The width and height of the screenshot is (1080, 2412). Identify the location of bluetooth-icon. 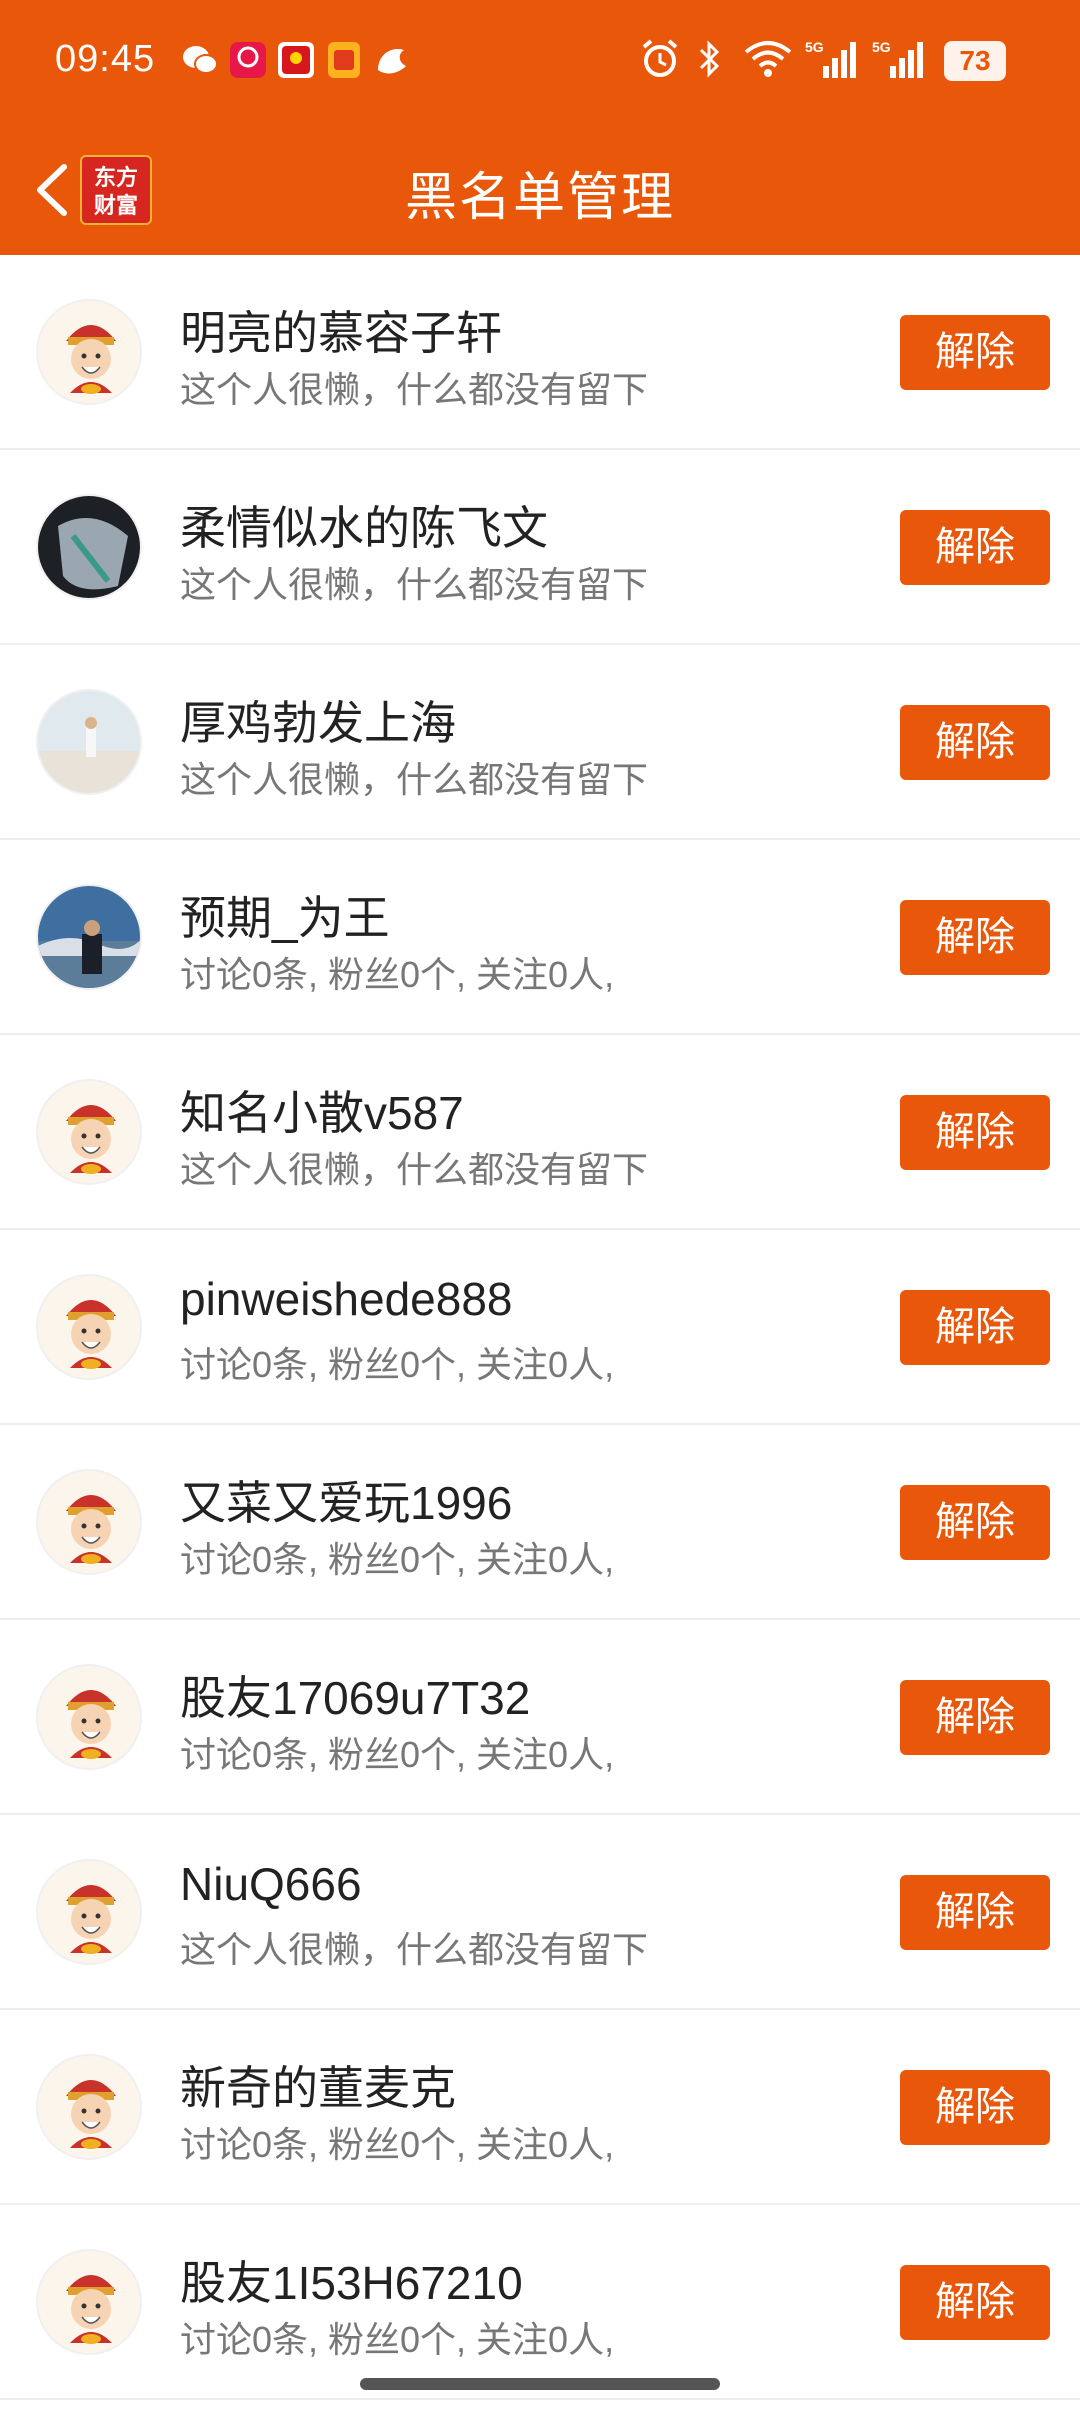
(709, 59).